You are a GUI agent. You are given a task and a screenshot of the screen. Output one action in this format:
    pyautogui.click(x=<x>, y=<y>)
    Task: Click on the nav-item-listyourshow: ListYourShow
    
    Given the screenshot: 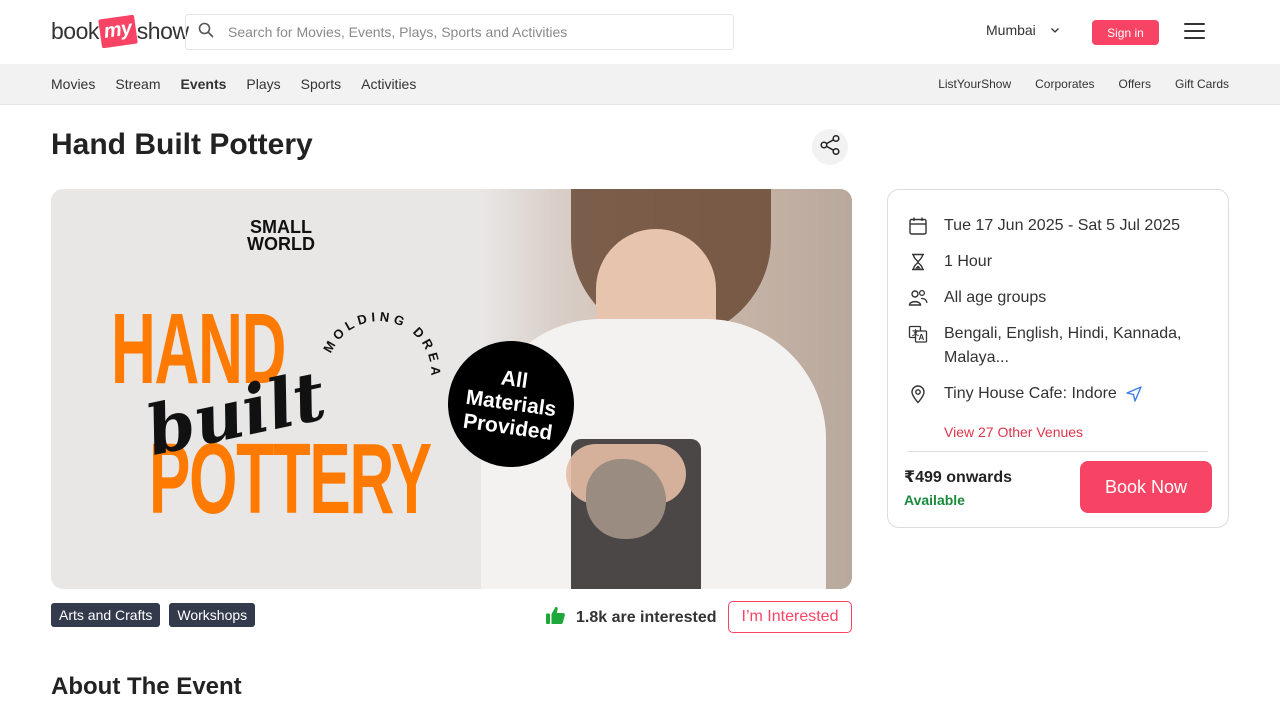 What is the action you would take?
    pyautogui.click(x=974, y=84)
    